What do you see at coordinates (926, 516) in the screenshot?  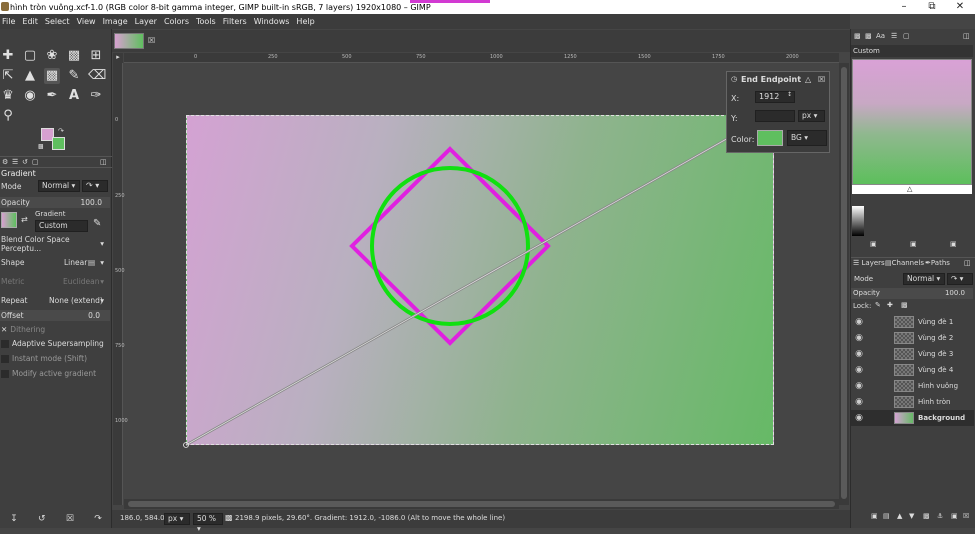 I see `duplicate-layer-icon: ▩` at bounding box center [926, 516].